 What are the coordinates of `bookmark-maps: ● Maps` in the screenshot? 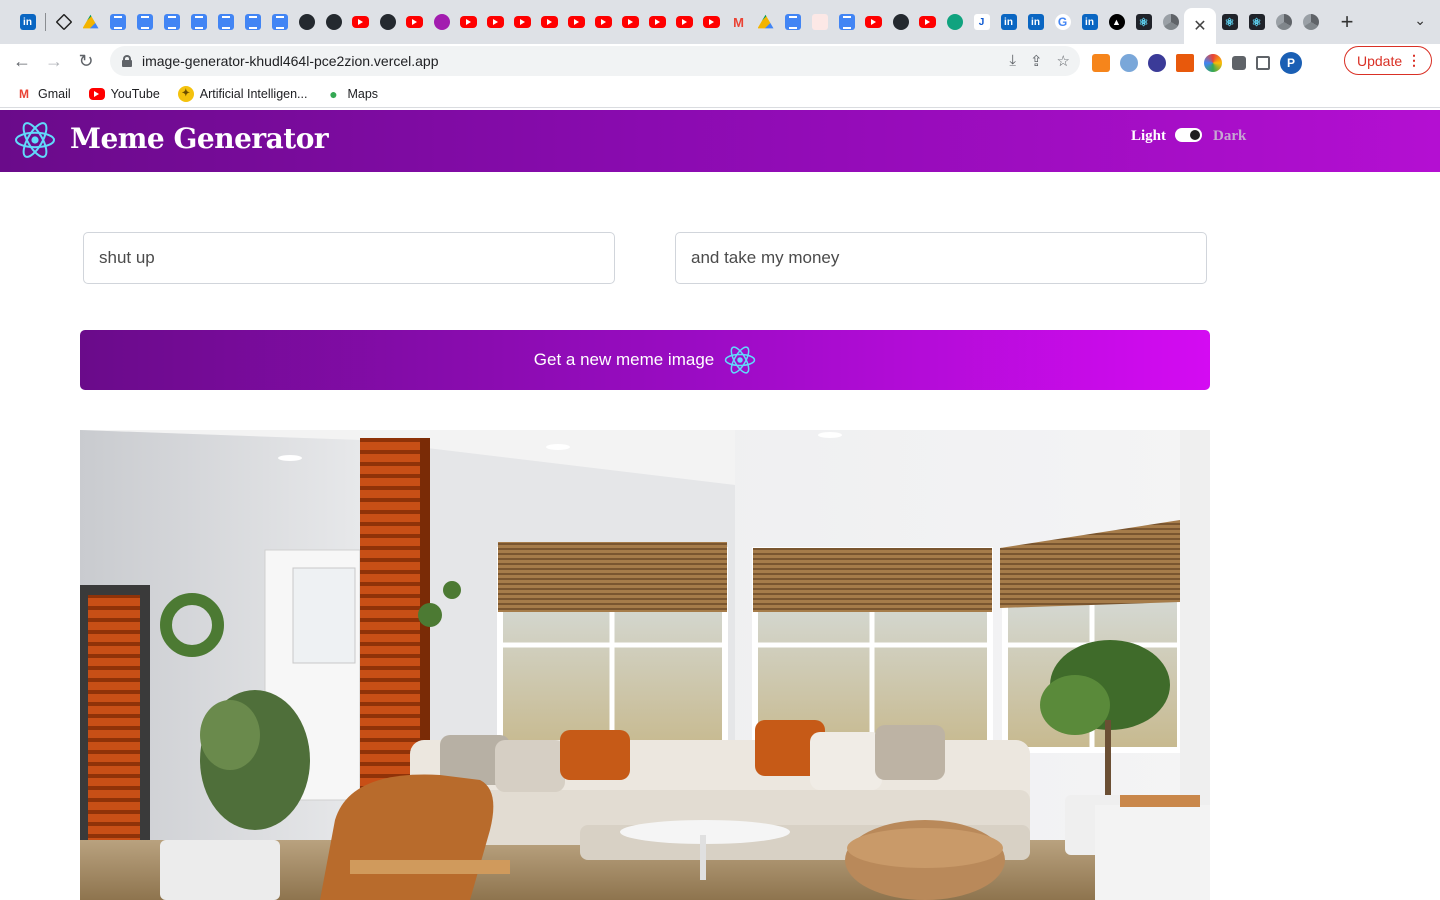 It's located at (351, 94).